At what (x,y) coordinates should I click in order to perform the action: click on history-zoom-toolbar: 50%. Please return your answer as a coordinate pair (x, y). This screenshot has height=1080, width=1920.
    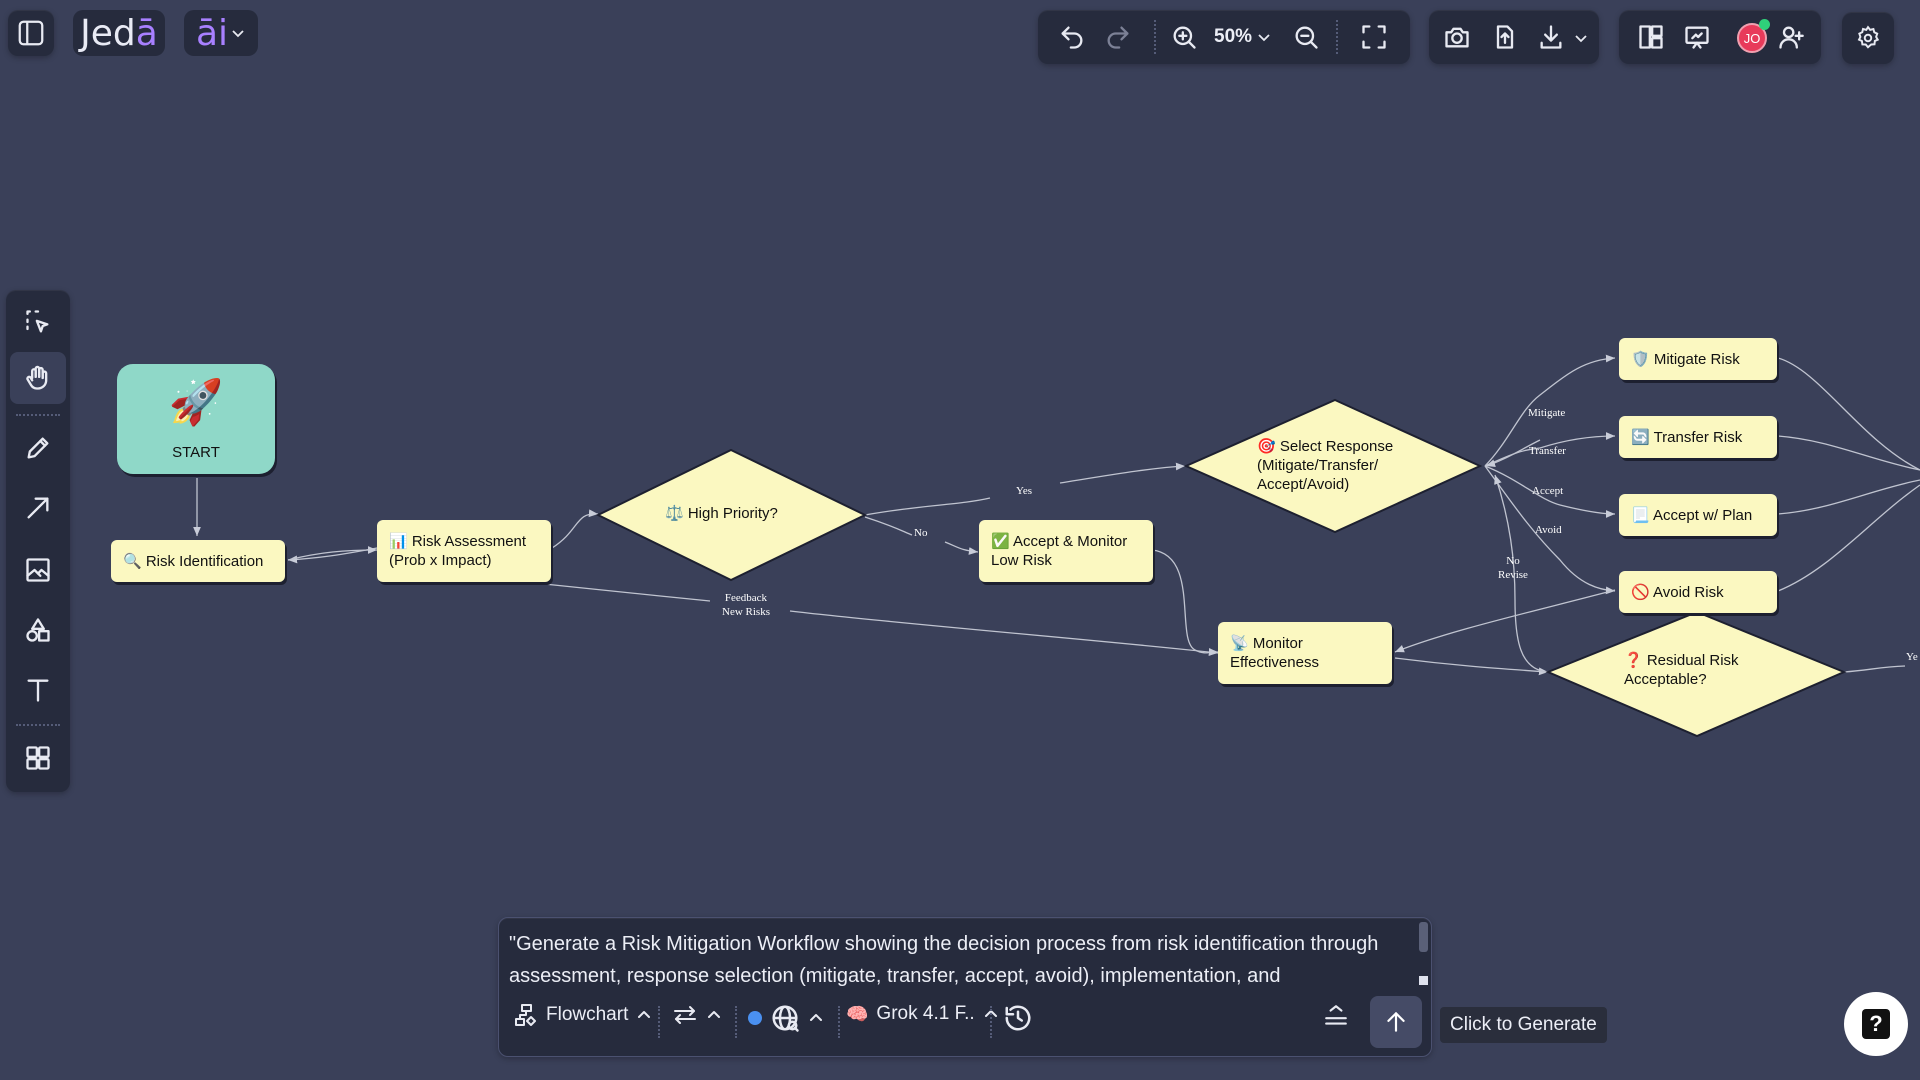
    Looking at the image, I should click on (1224, 37).